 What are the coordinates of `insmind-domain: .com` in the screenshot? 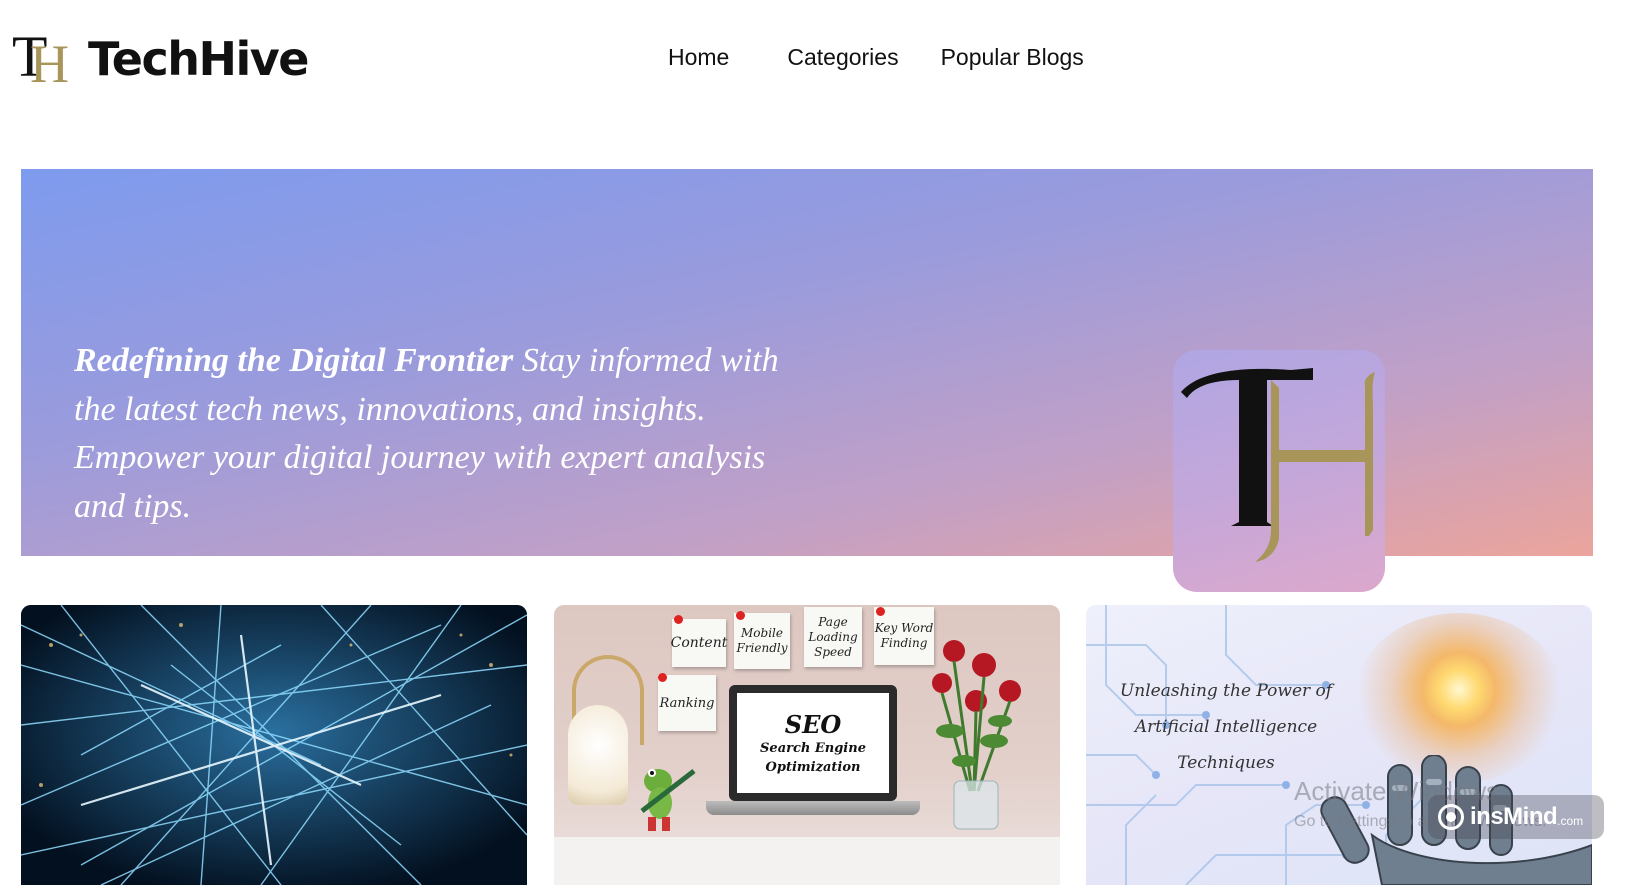 It's located at (1570, 821).